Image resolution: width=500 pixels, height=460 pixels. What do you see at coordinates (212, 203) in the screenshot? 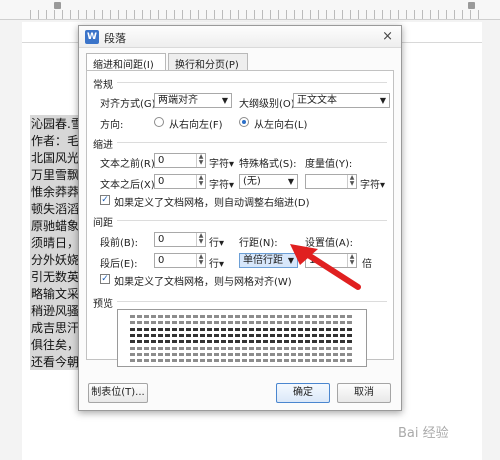
I see `auto-indent-label: 如果定义了文档网格，则自动调整右缩进(D)` at bounding box center [212, 203].